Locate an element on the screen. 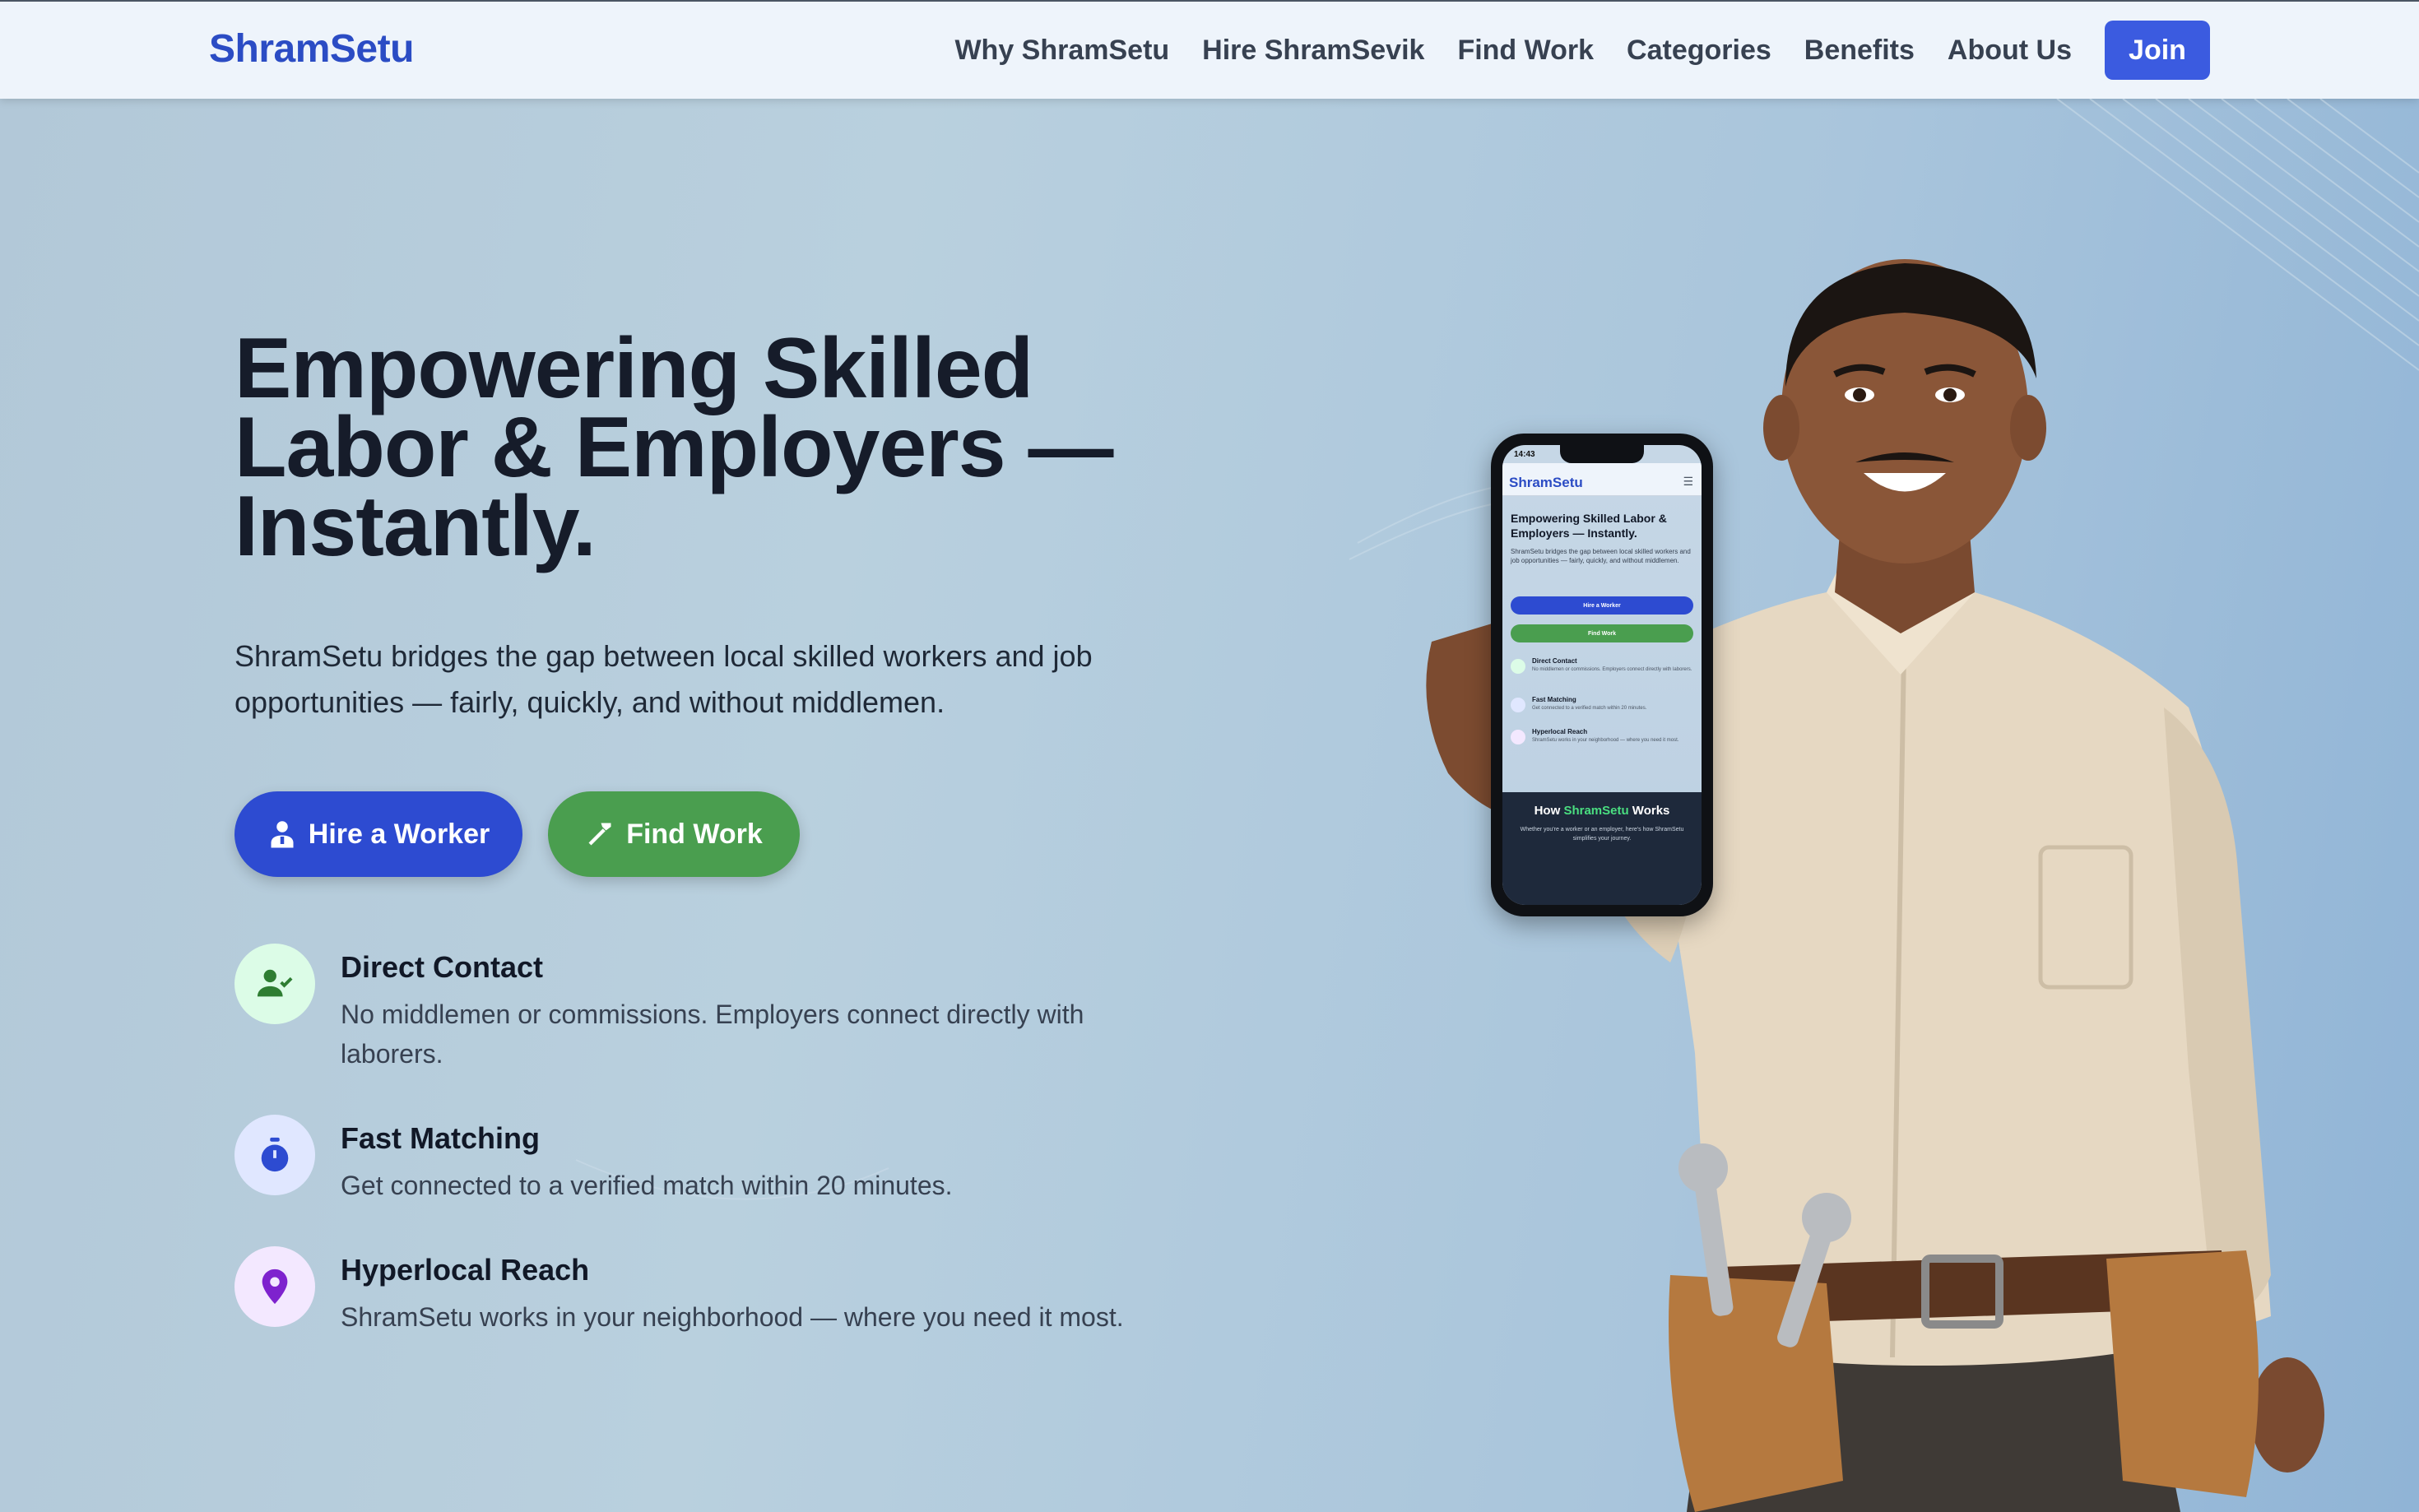 The width and height of the screenshot is (2419, 1512). hire-worker-label: Hire a Worker is located at coordinates (399, 834).